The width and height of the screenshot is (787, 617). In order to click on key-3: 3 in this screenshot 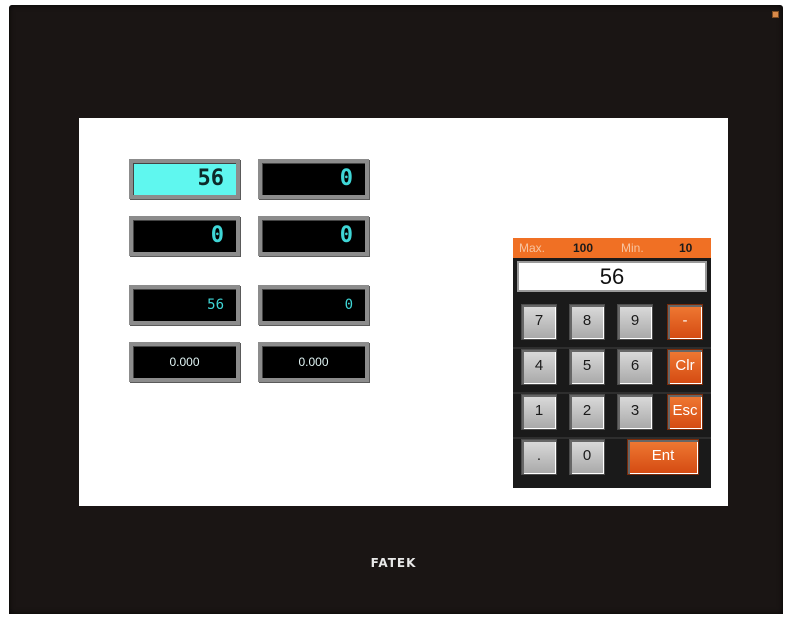, I will do `click(635, 412)`.